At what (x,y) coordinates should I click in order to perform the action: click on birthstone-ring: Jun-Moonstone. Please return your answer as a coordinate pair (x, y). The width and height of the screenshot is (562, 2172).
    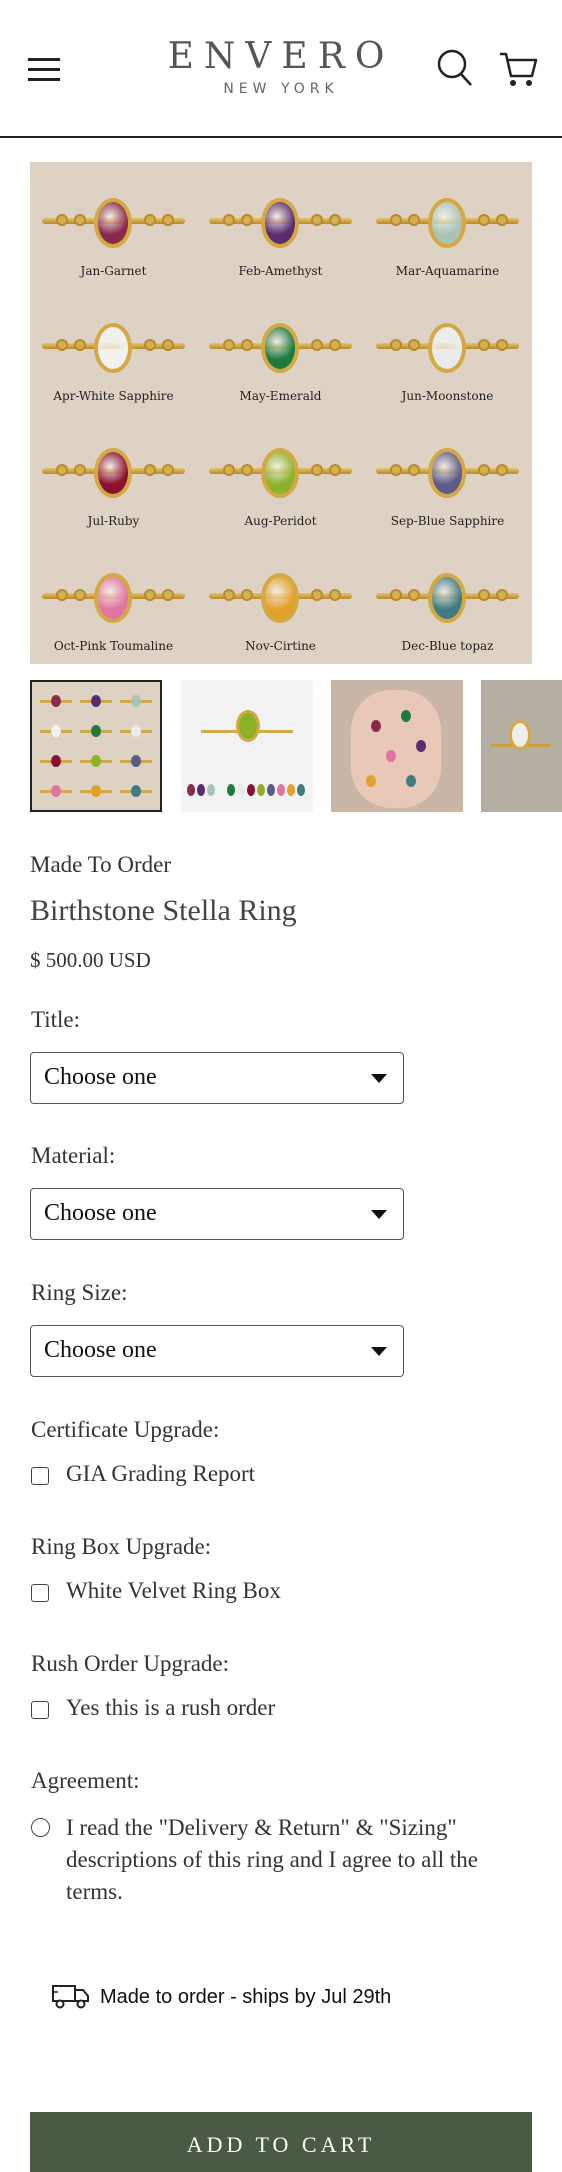
    Looking at the image, I should click on (447, 349).